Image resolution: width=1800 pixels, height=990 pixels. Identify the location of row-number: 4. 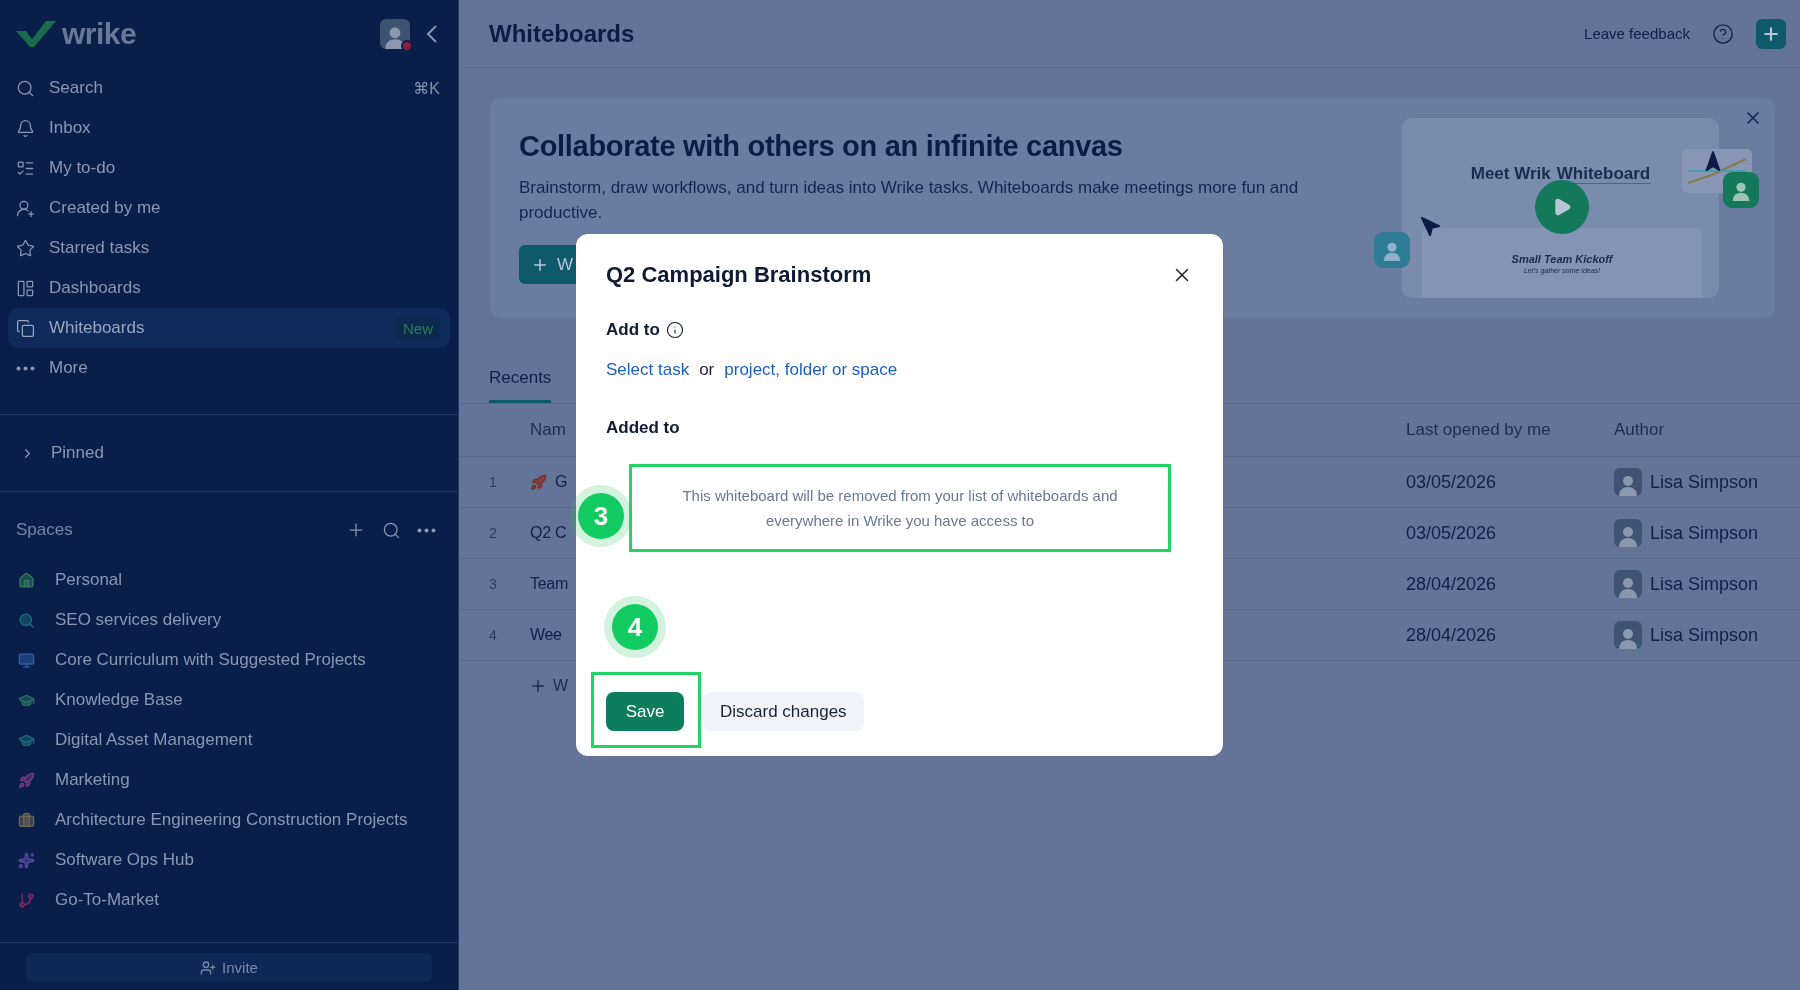
(493, 635).